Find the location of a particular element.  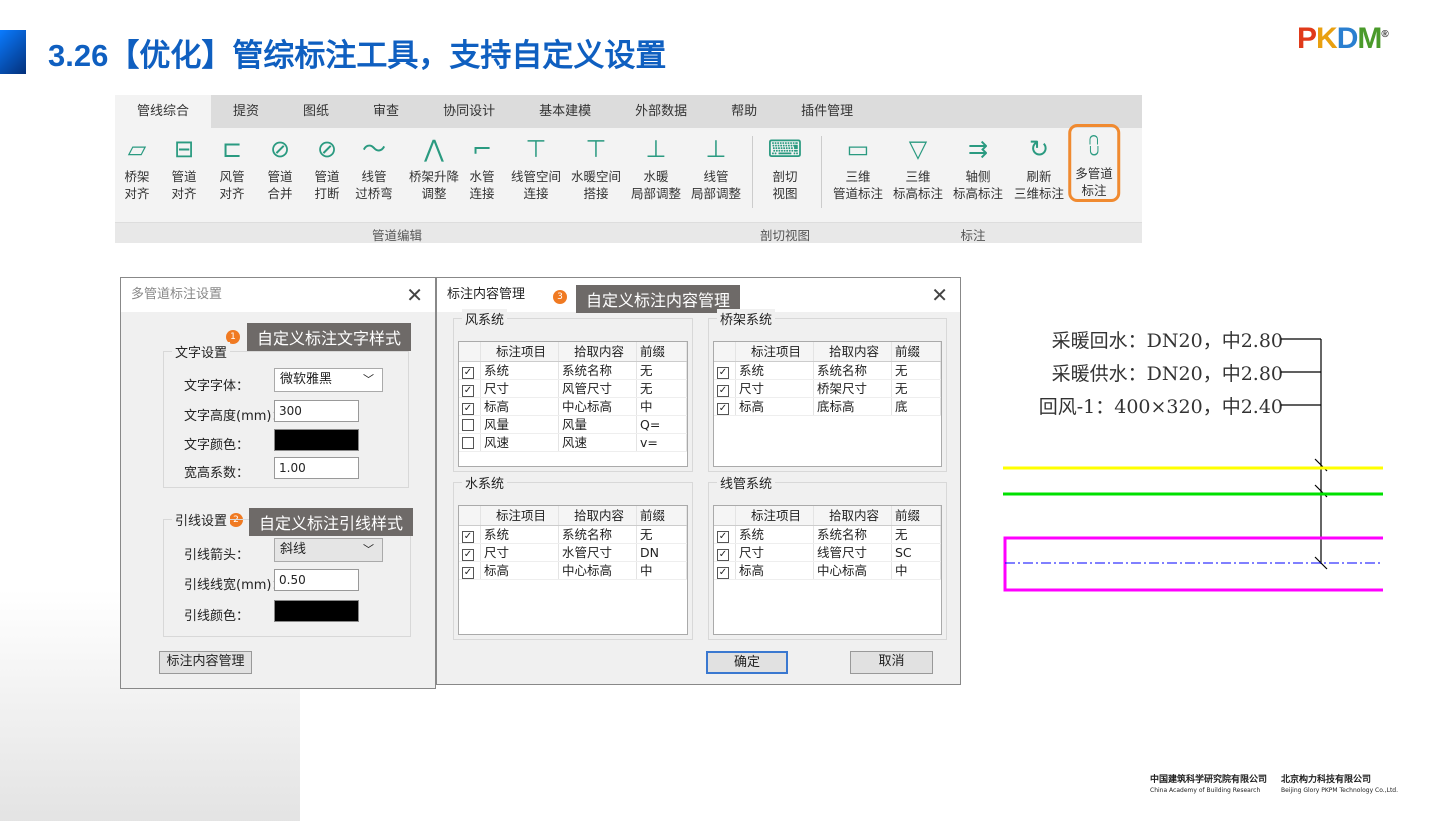

button-label: 打断 is located at coordinates (327, 193).